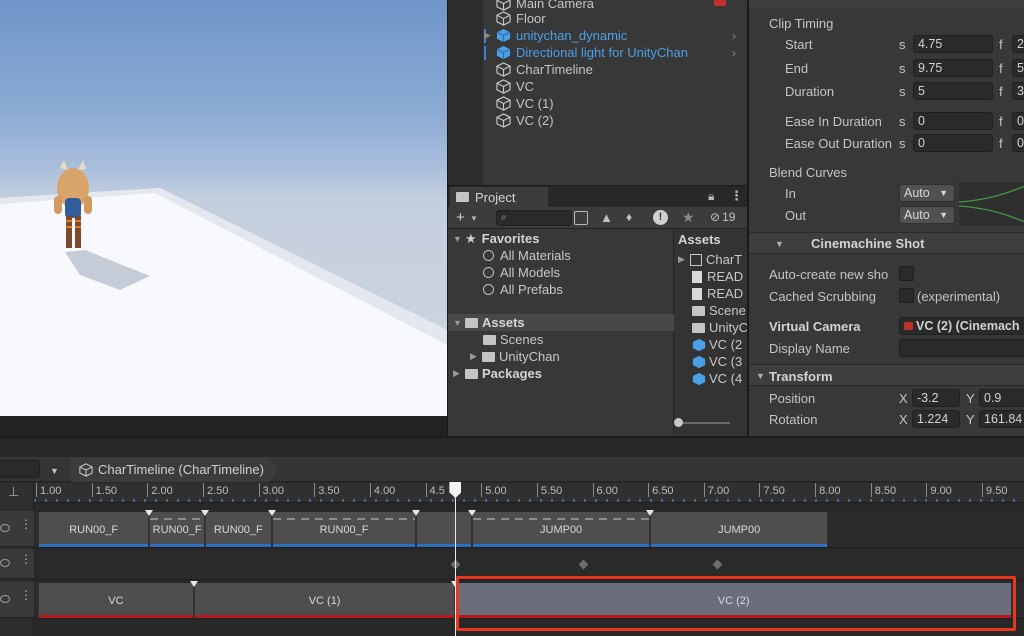 This screenshot has width=1024, height=636. Describe the element at coordinates (513, 339) in the screenshot. I see `assets-subfolder: Scenes` at that location.